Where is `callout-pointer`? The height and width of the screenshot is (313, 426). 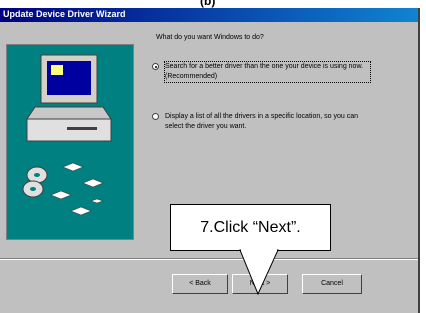 callout-pointer is located at coordinates (259, 272).